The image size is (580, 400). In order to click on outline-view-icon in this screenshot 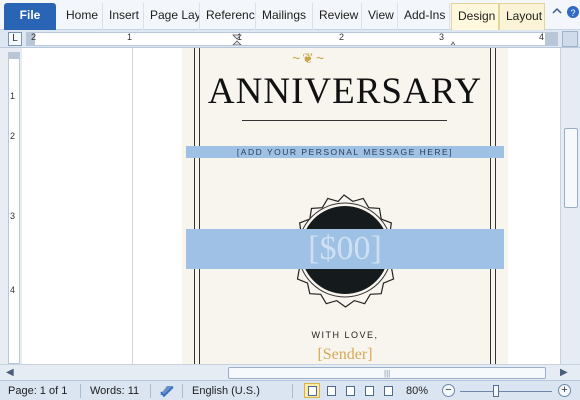, I will do `click(369, 390)`.